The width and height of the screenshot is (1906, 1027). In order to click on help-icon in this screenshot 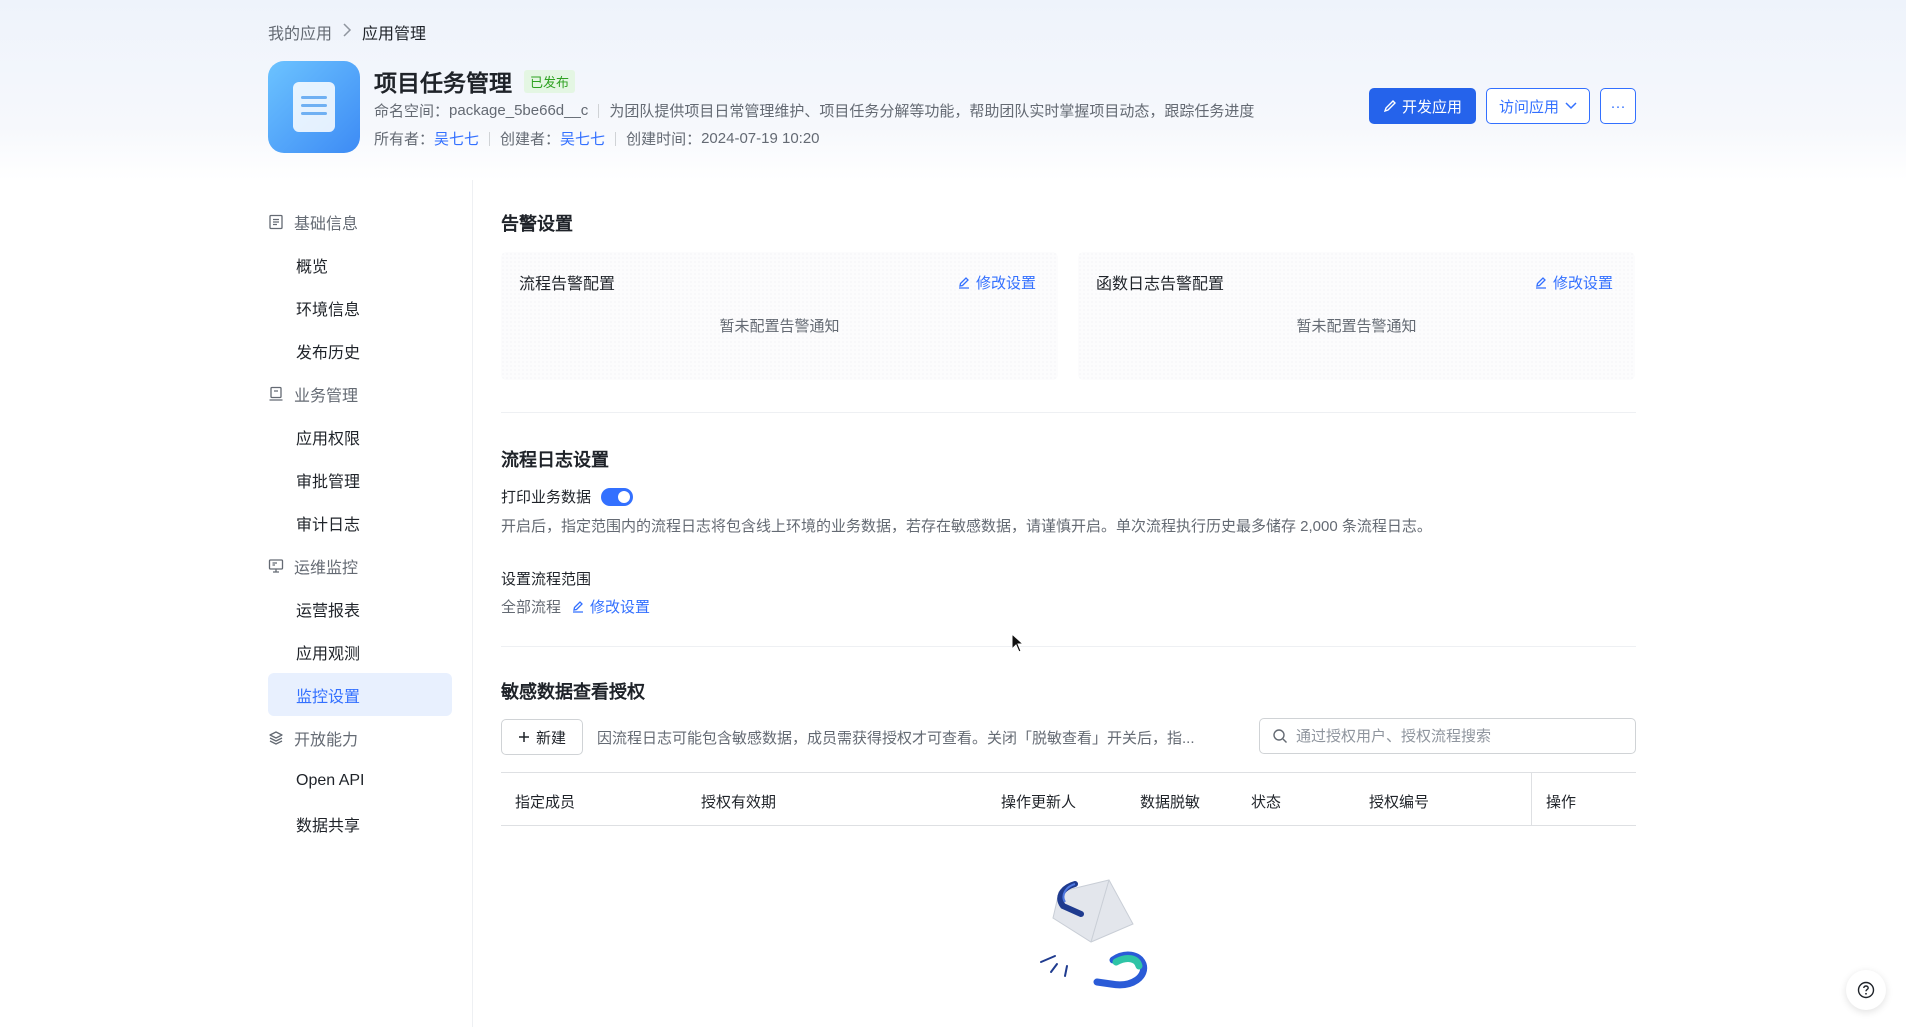, I will do `click(1866, 990)`.